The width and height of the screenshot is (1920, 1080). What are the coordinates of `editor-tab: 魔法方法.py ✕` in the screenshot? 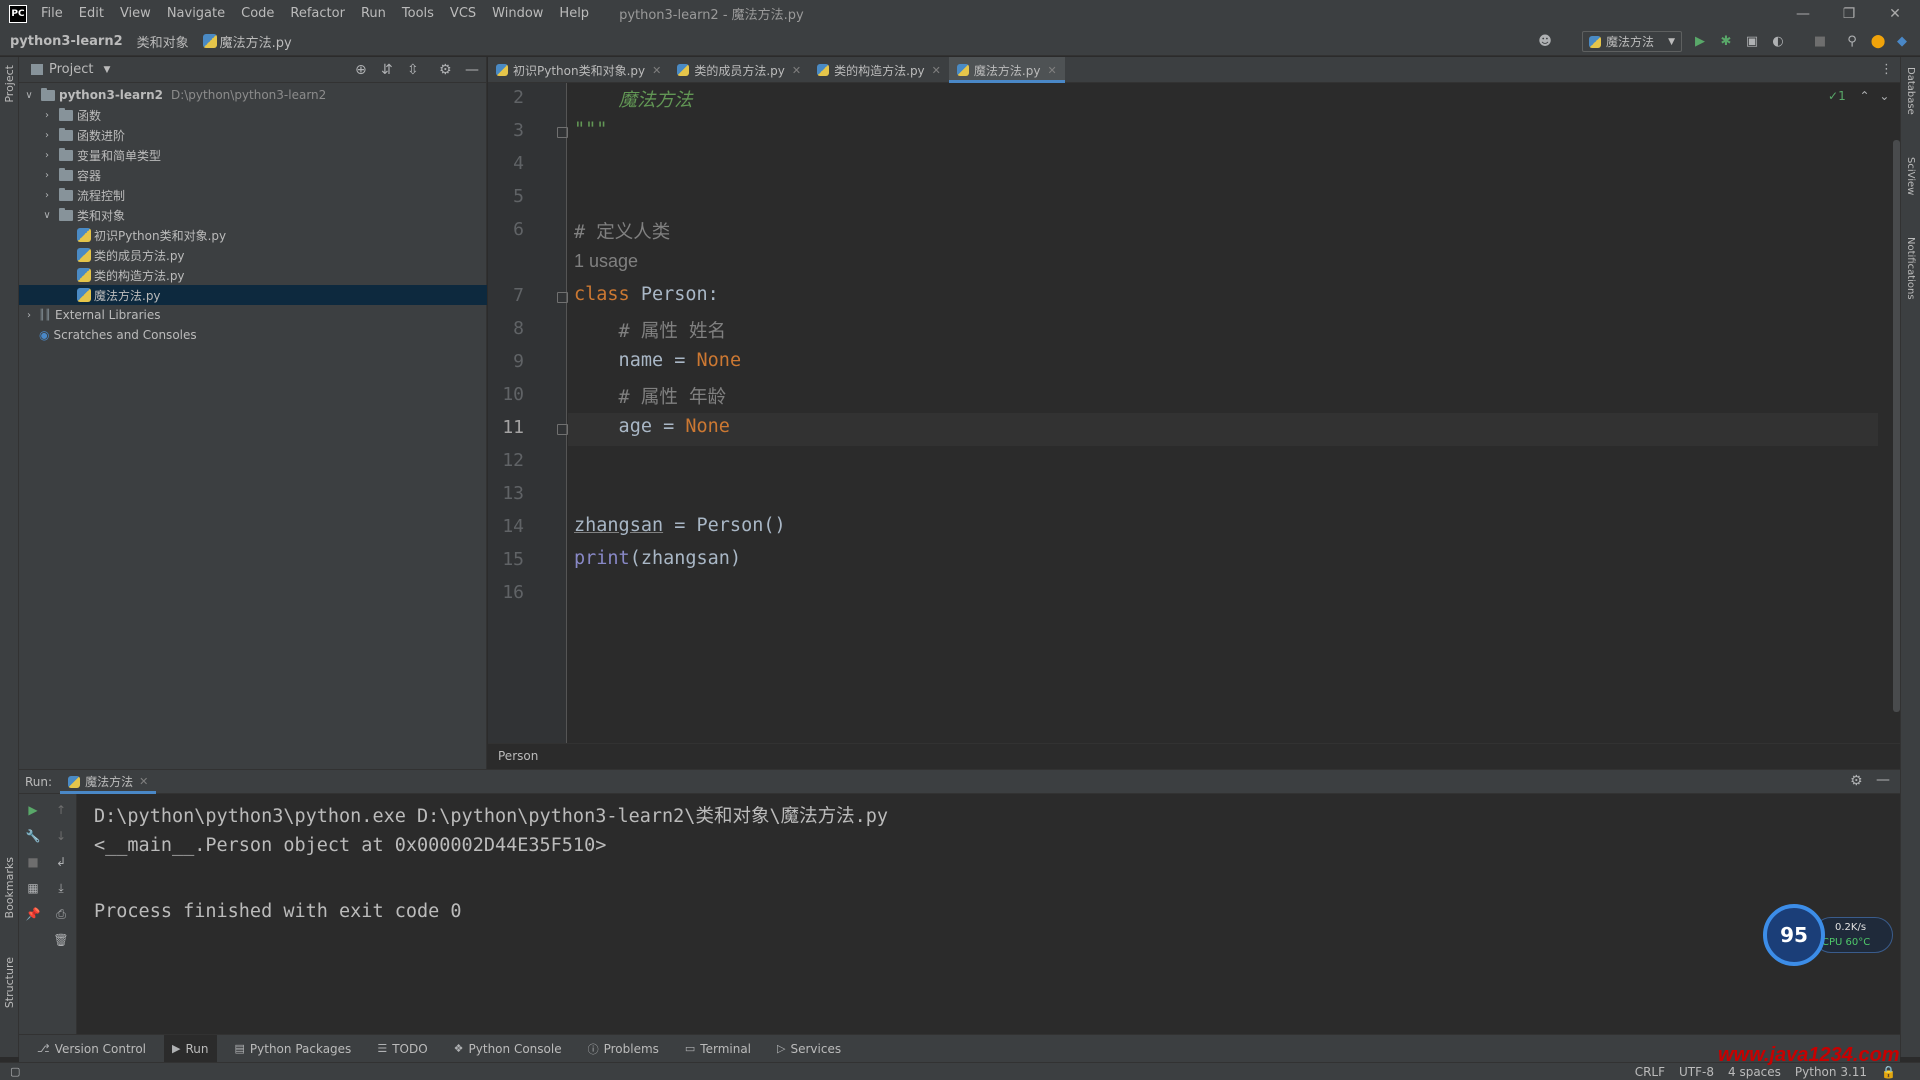 It's located at (1006, 70).